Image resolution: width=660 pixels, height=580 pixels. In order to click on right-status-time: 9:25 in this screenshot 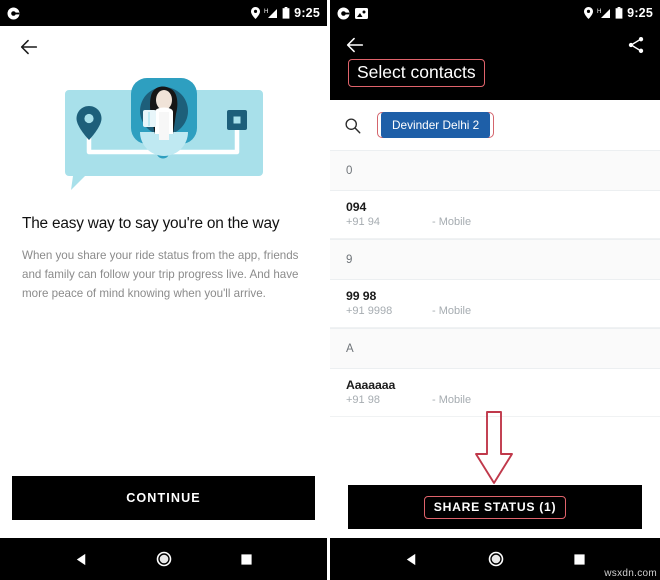, I will do `click(640, 13)`.